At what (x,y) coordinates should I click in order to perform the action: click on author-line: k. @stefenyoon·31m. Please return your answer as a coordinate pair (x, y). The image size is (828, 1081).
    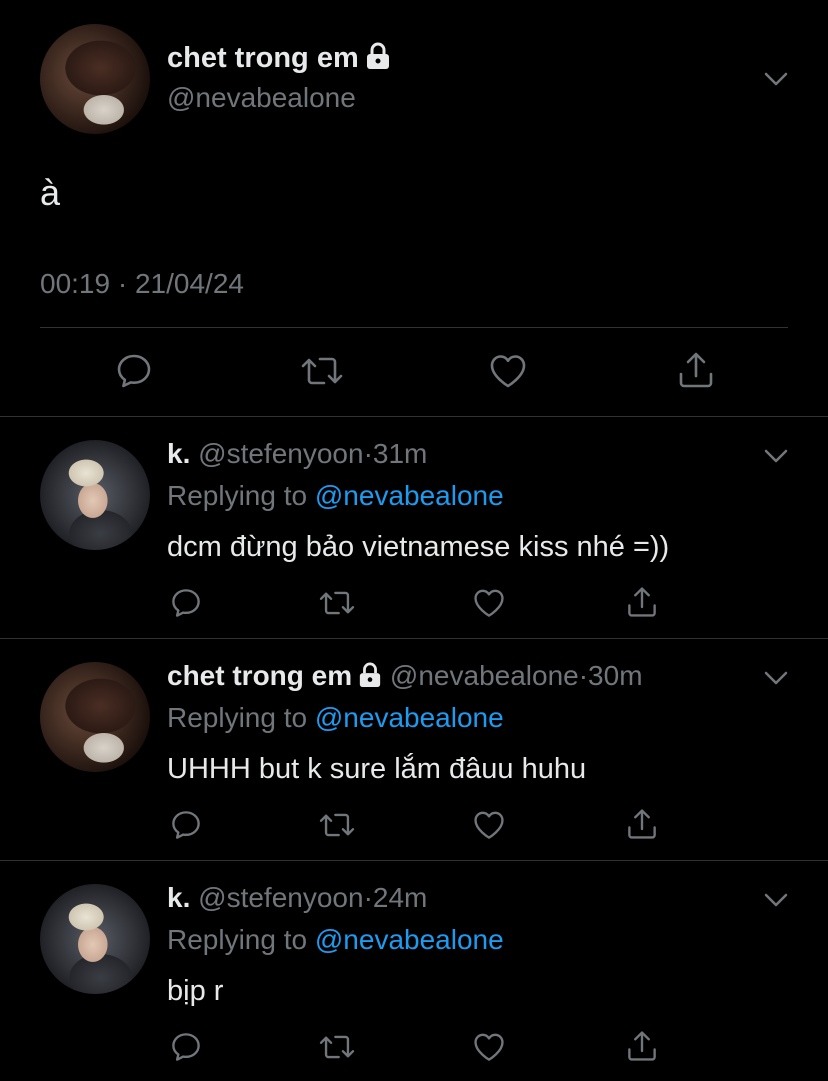
    Looking at the image, I should click on (297, 454).